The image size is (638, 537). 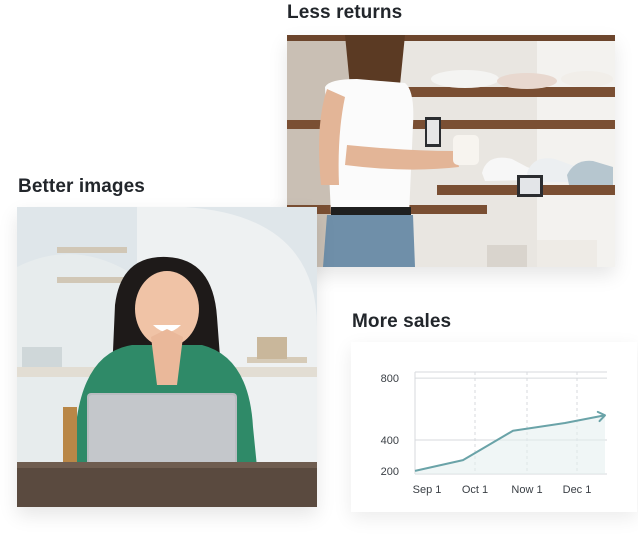 I want to click on x-tick-label: Now 1, so click(x=526, y=490).